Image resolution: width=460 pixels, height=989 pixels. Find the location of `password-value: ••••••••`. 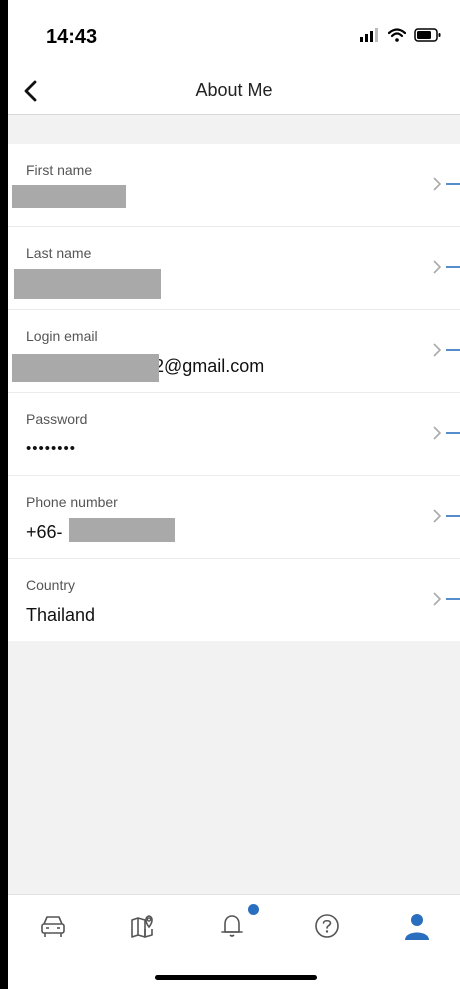

password-value: •••••••• is located at coordinates (51, 448).